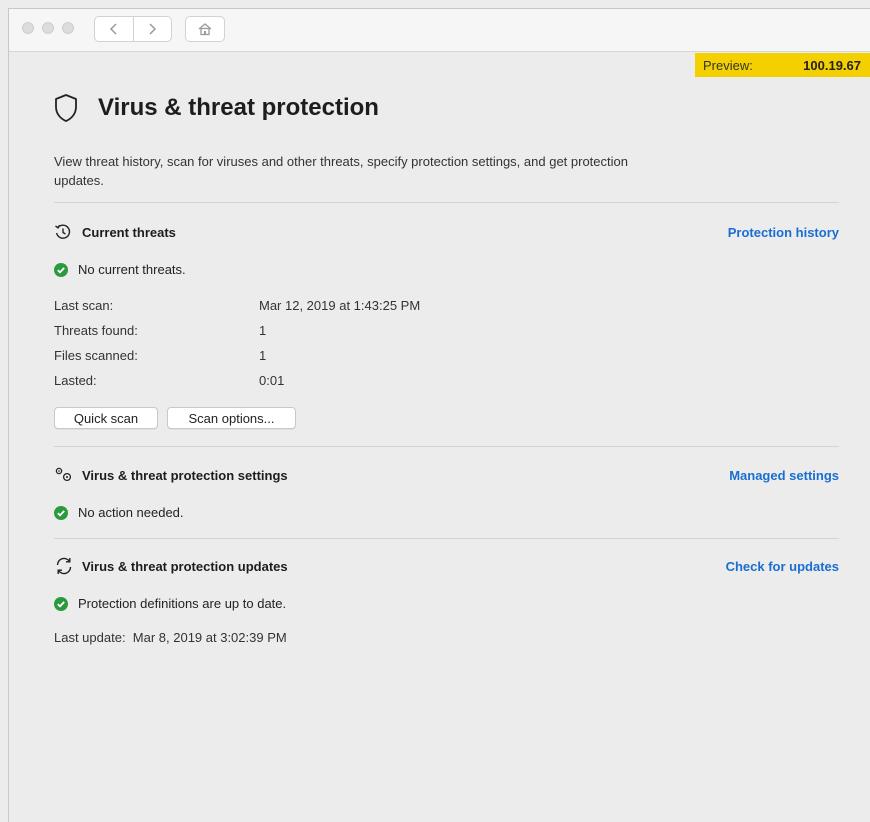  I want to click on current-threats-status: No current threats., so click(120, 269).